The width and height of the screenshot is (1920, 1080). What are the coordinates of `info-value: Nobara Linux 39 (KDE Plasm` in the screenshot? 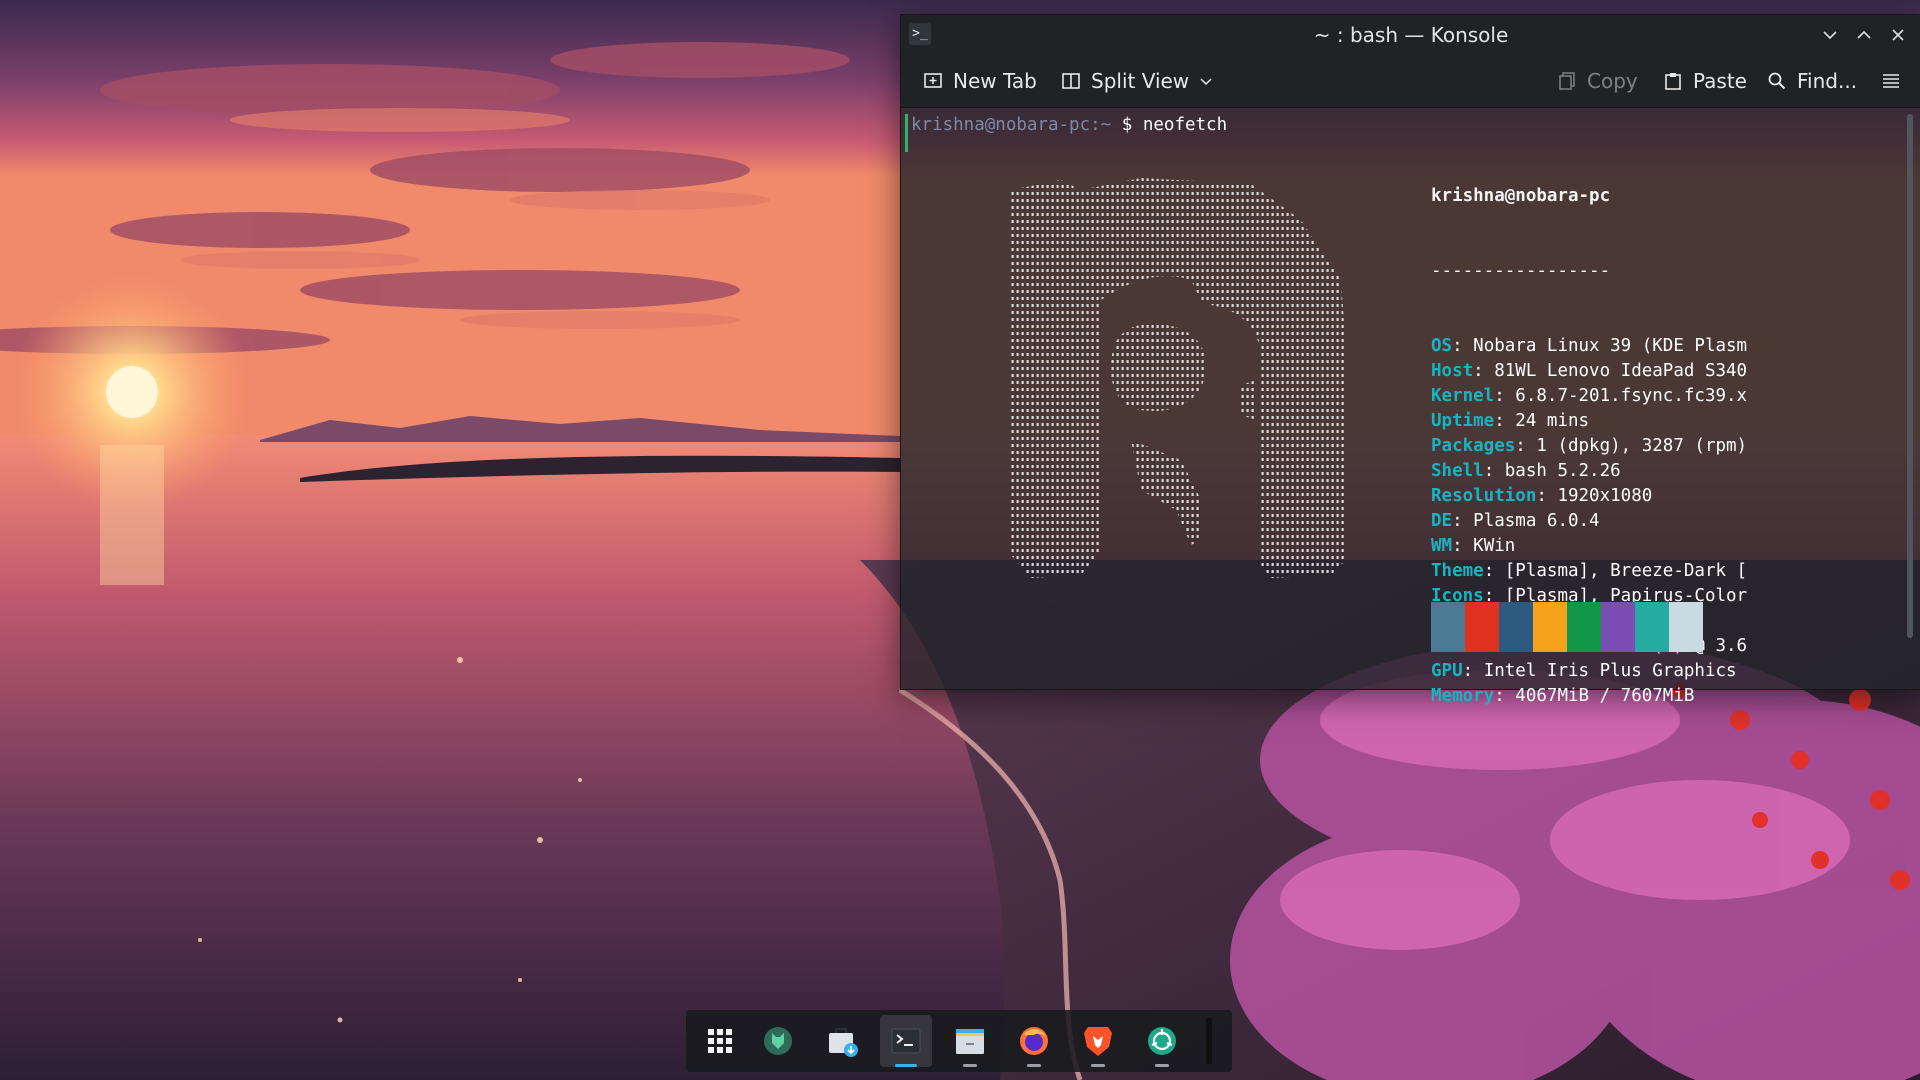 It's located at (1610, 346).